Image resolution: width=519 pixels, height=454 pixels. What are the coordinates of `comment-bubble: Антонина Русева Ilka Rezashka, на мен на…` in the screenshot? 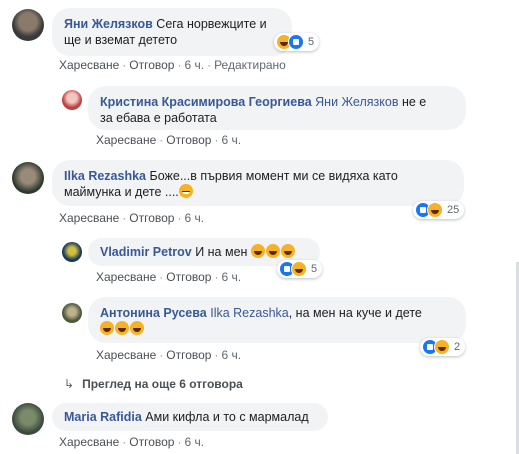 It's located at (277, 320).